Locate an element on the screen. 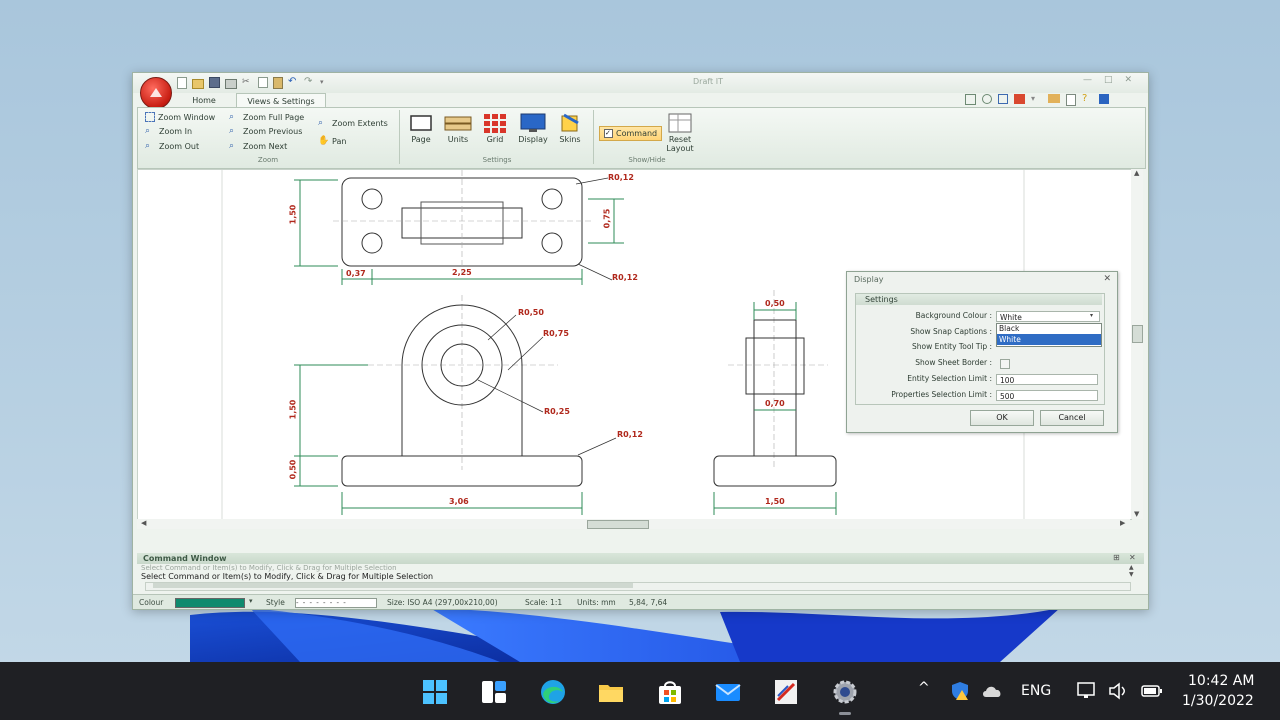 The height and width of the screenshot is (720, 1280). file-explorer-icon is located at coordinates (611, 692).